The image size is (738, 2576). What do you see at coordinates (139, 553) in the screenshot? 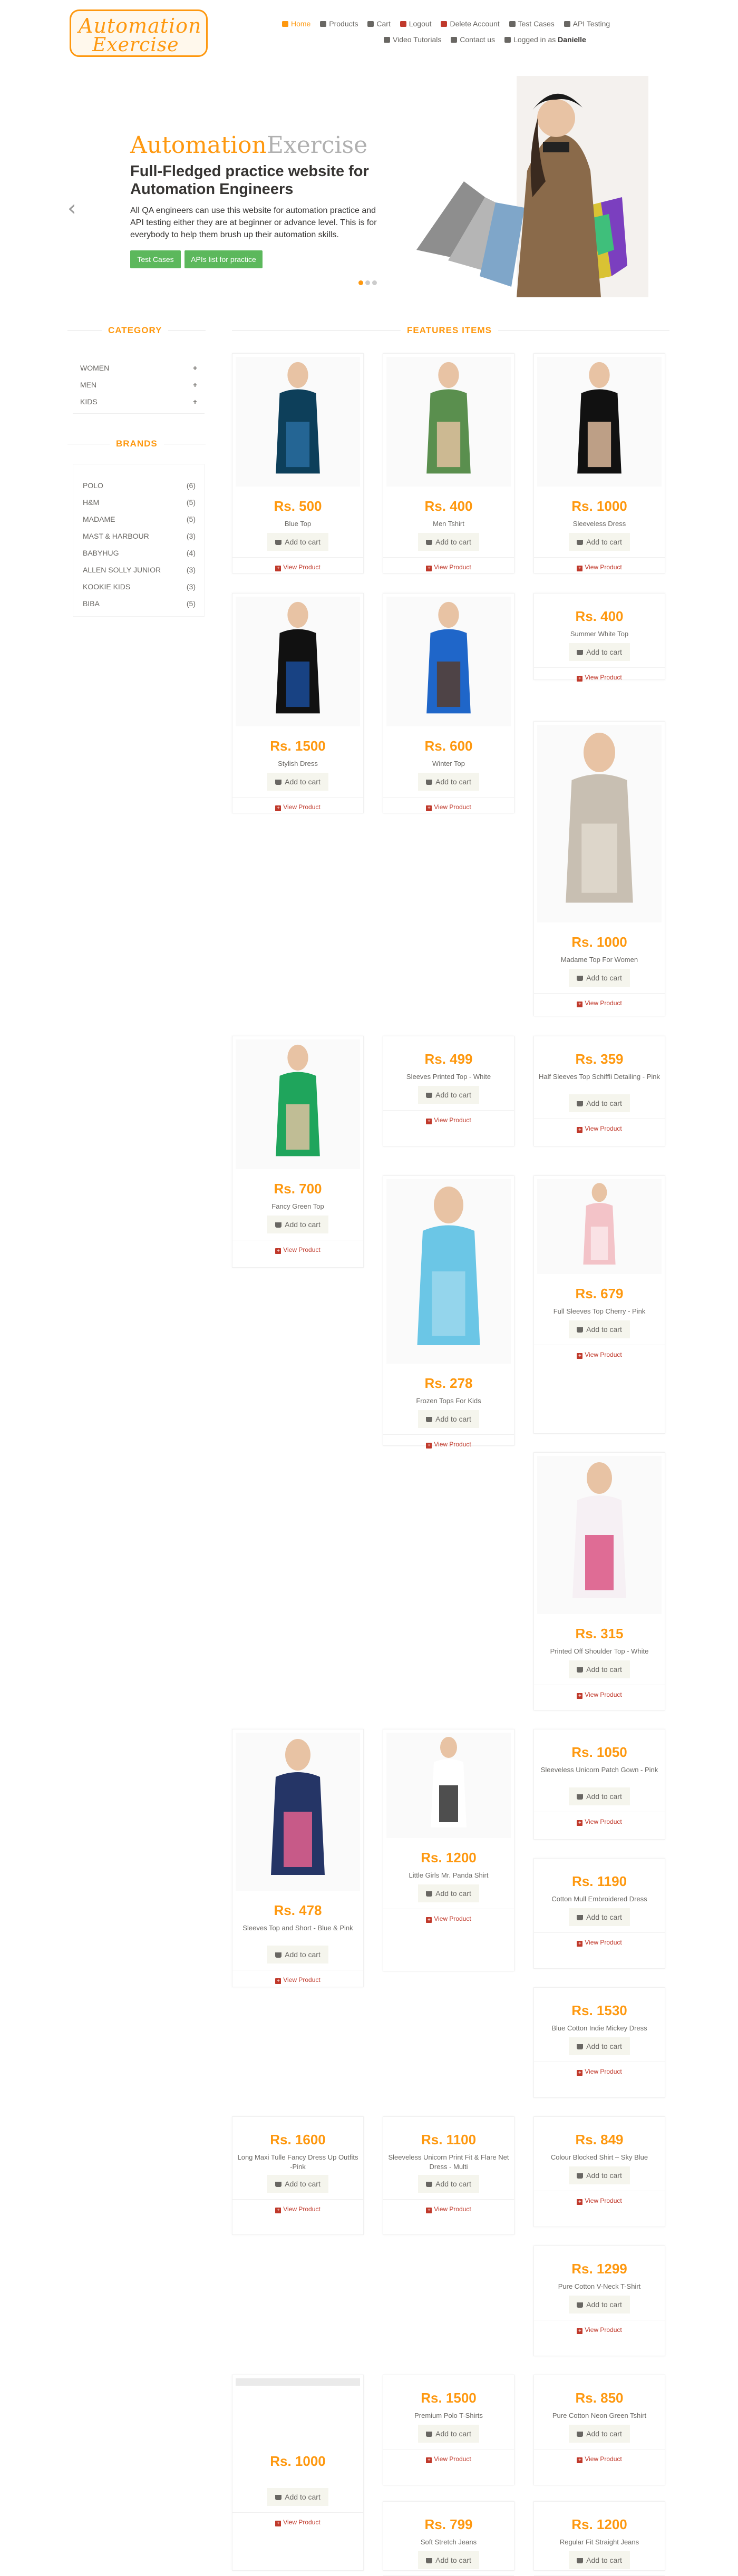
I see `brand-item: BABYHUG (4)` at bounding box center [139, 553].